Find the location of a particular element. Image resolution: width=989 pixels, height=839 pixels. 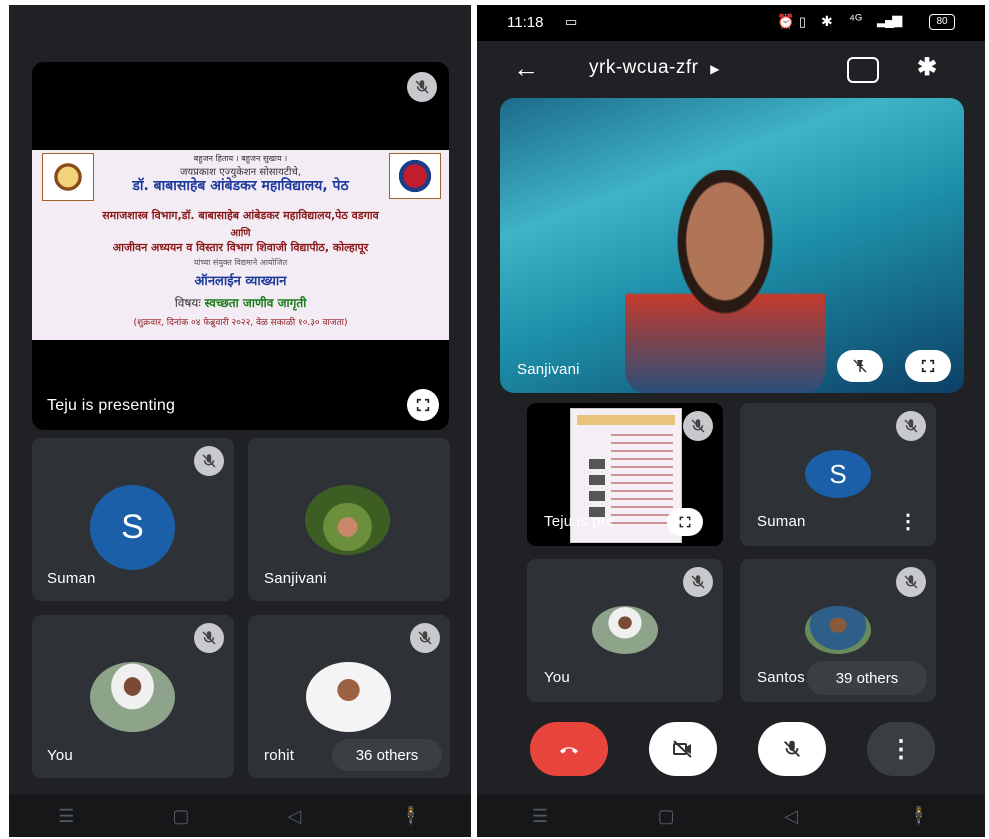

banner-line-7: यांच्या संयुक्त विद्यमाने आयोजित is located at coordinates (240, 262).